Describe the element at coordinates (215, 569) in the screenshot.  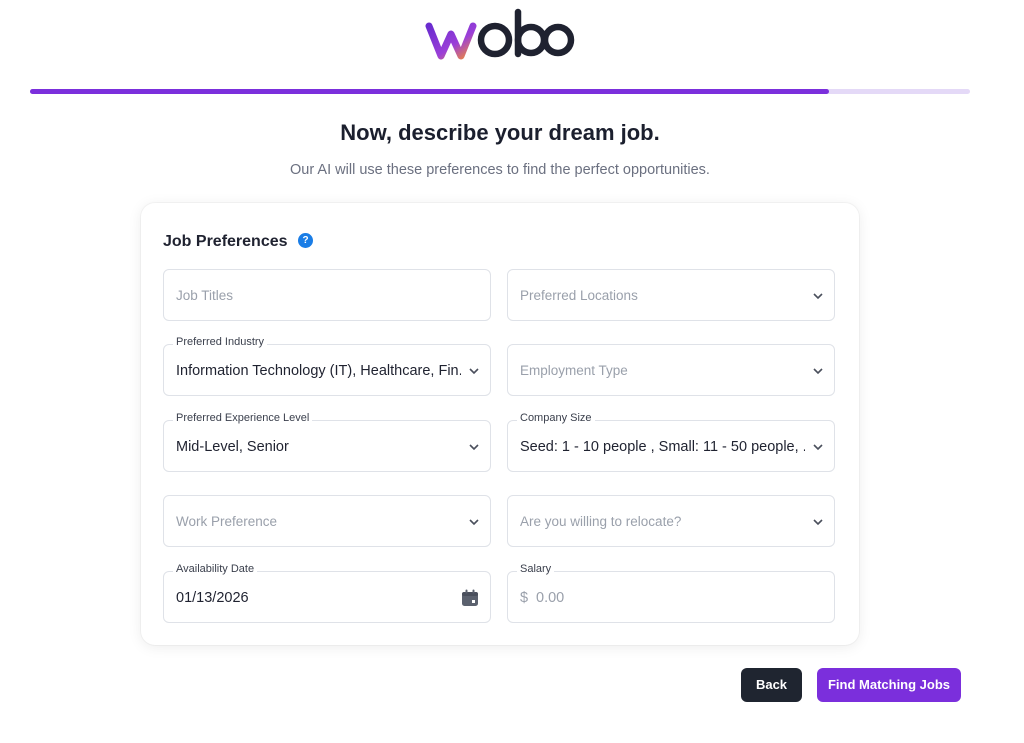
I see `availability-date-label: Availability Date` at that location.